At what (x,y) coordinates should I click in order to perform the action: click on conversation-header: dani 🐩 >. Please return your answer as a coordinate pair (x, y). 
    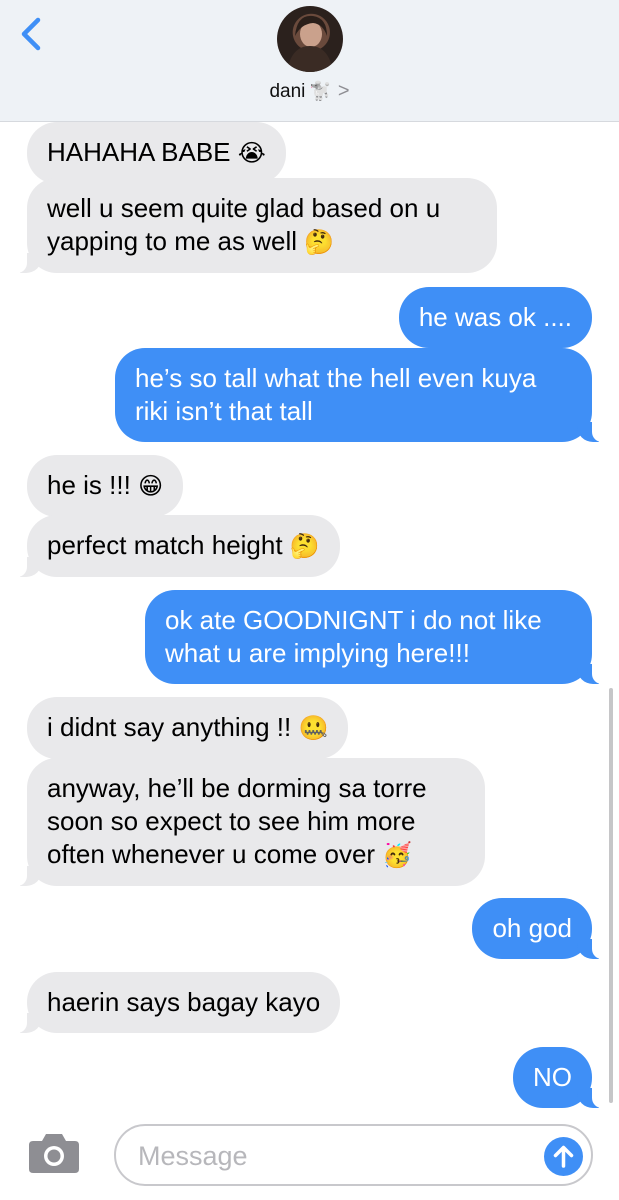
    Looking at the image, I should click on (309, 61).